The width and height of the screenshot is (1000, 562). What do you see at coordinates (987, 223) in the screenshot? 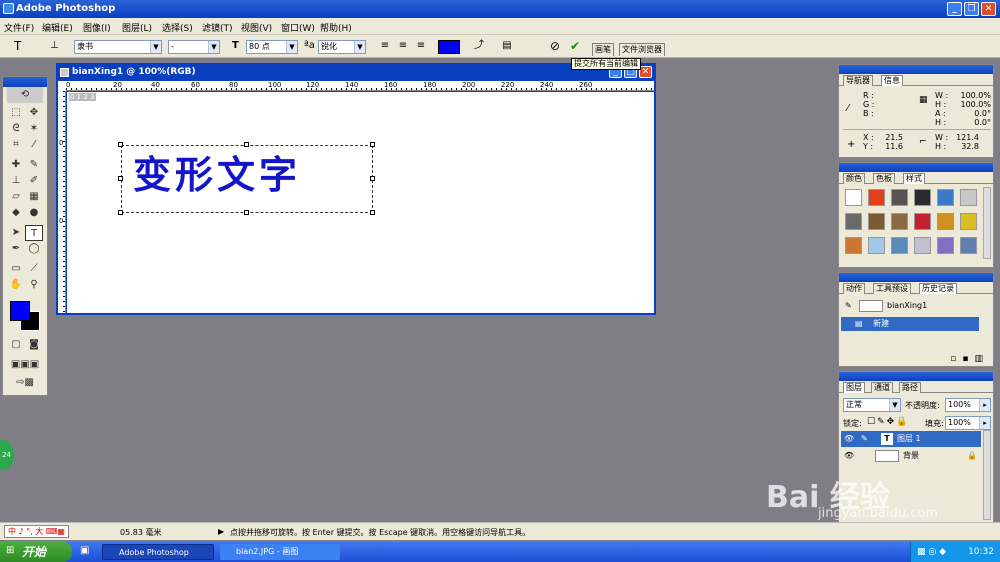
I see `styles-scrollbar` at bounding box center [987, 223].